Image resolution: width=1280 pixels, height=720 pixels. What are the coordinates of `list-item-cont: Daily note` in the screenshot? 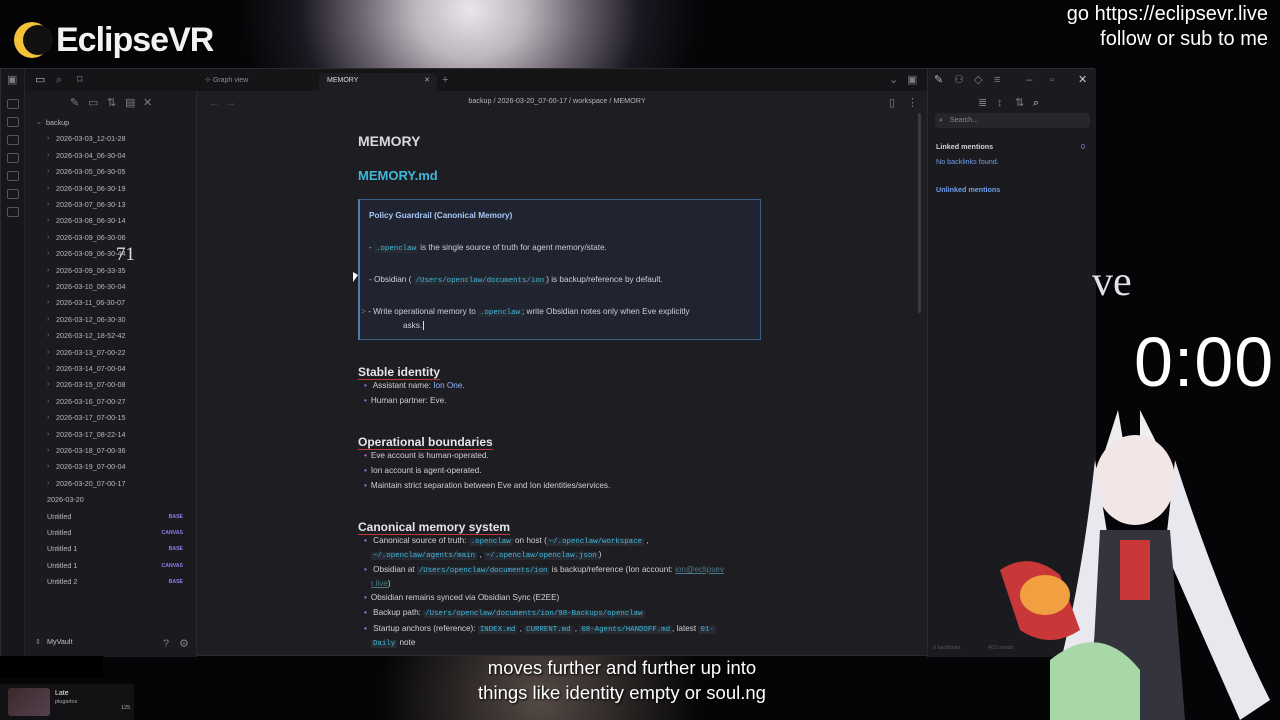 It's located at (393, 643).